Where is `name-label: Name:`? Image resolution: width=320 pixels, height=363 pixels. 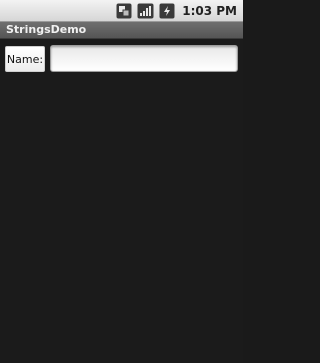
name-label: Name: is located at coordinates (25, 59).